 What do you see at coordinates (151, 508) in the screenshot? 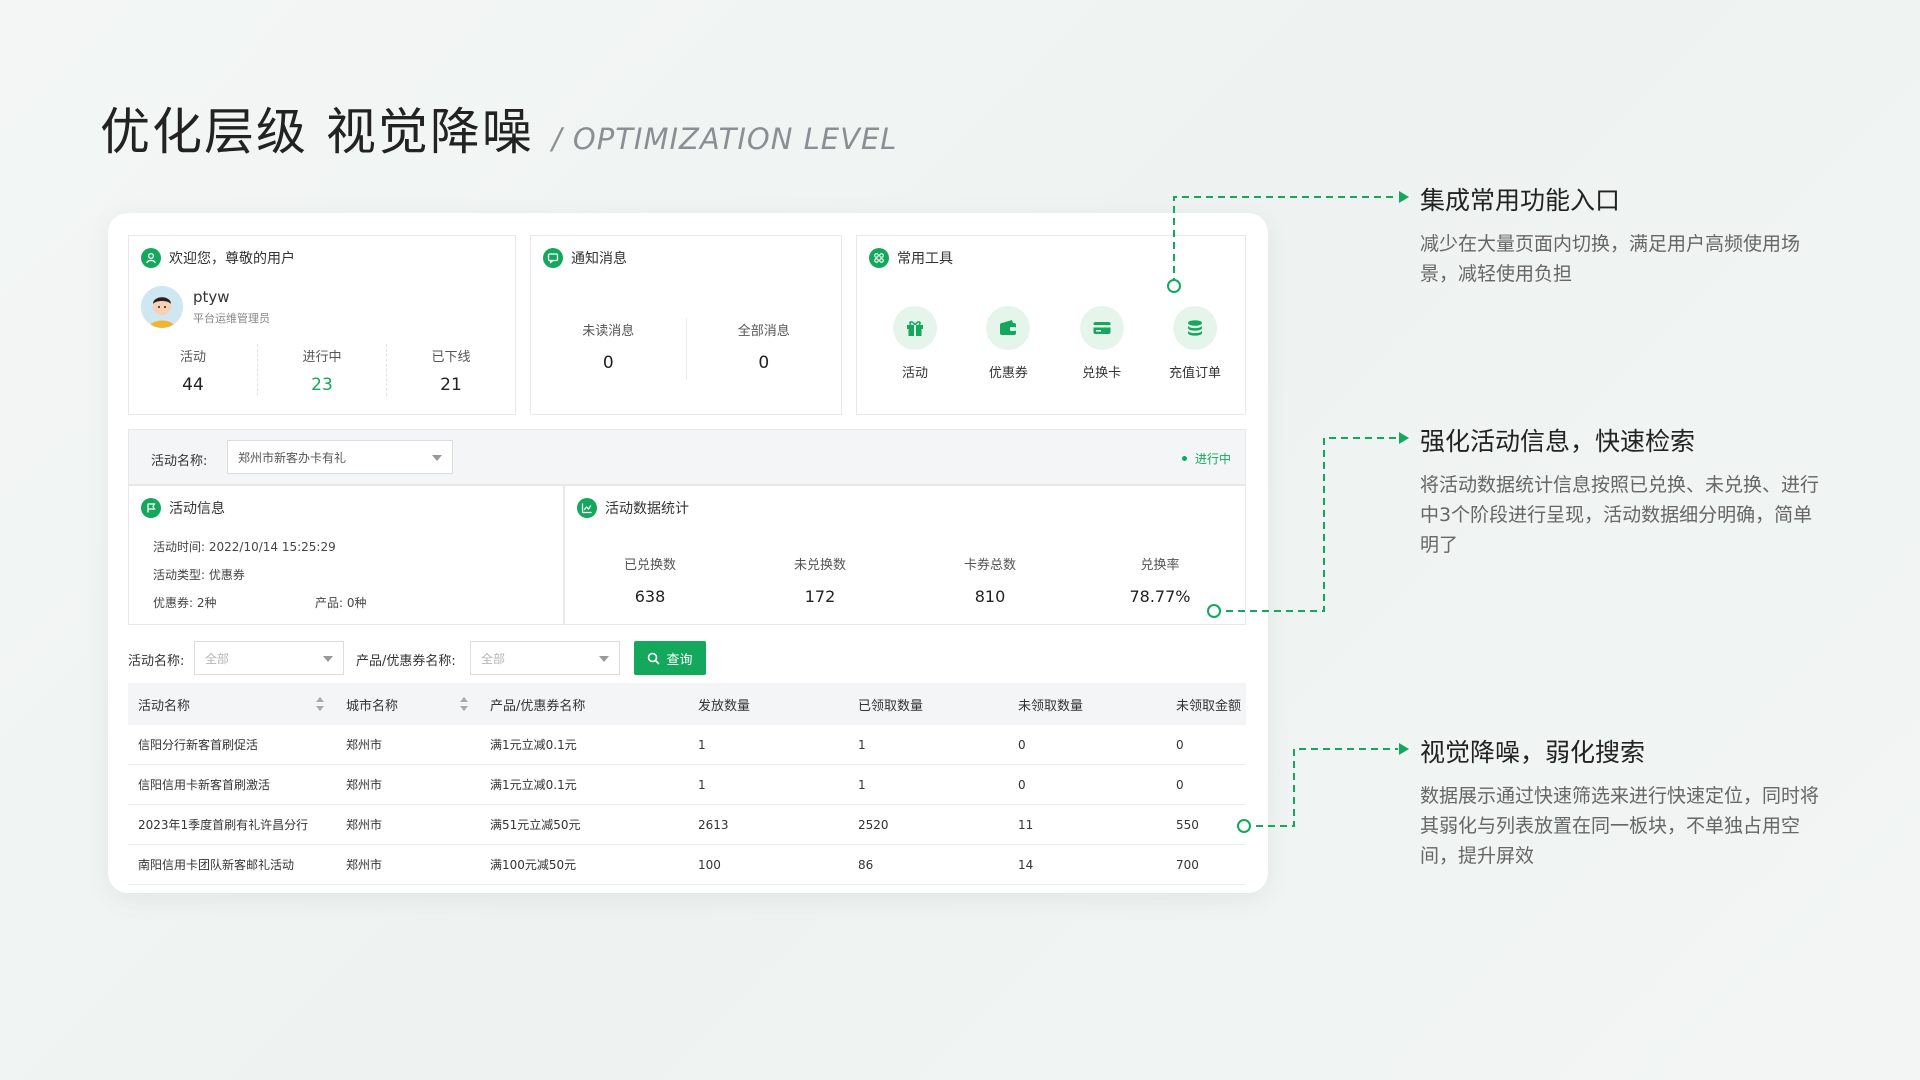
I see `flag-icon` at bounding box center [151, 508].